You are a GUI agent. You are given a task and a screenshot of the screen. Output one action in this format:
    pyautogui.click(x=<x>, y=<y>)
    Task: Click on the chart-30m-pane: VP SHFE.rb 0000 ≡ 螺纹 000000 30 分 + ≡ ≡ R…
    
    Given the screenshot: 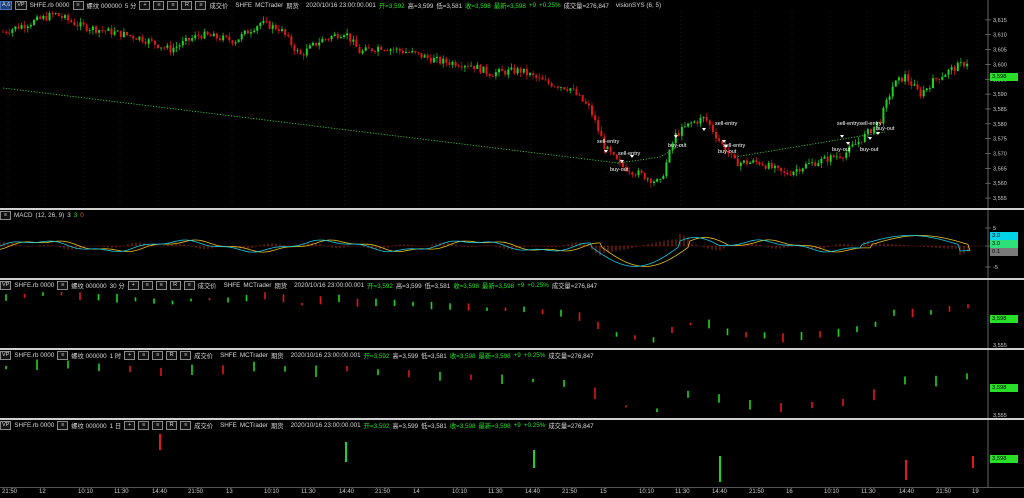 What is the action you would take?
    pyautogui.click(x=512, y=314)
    